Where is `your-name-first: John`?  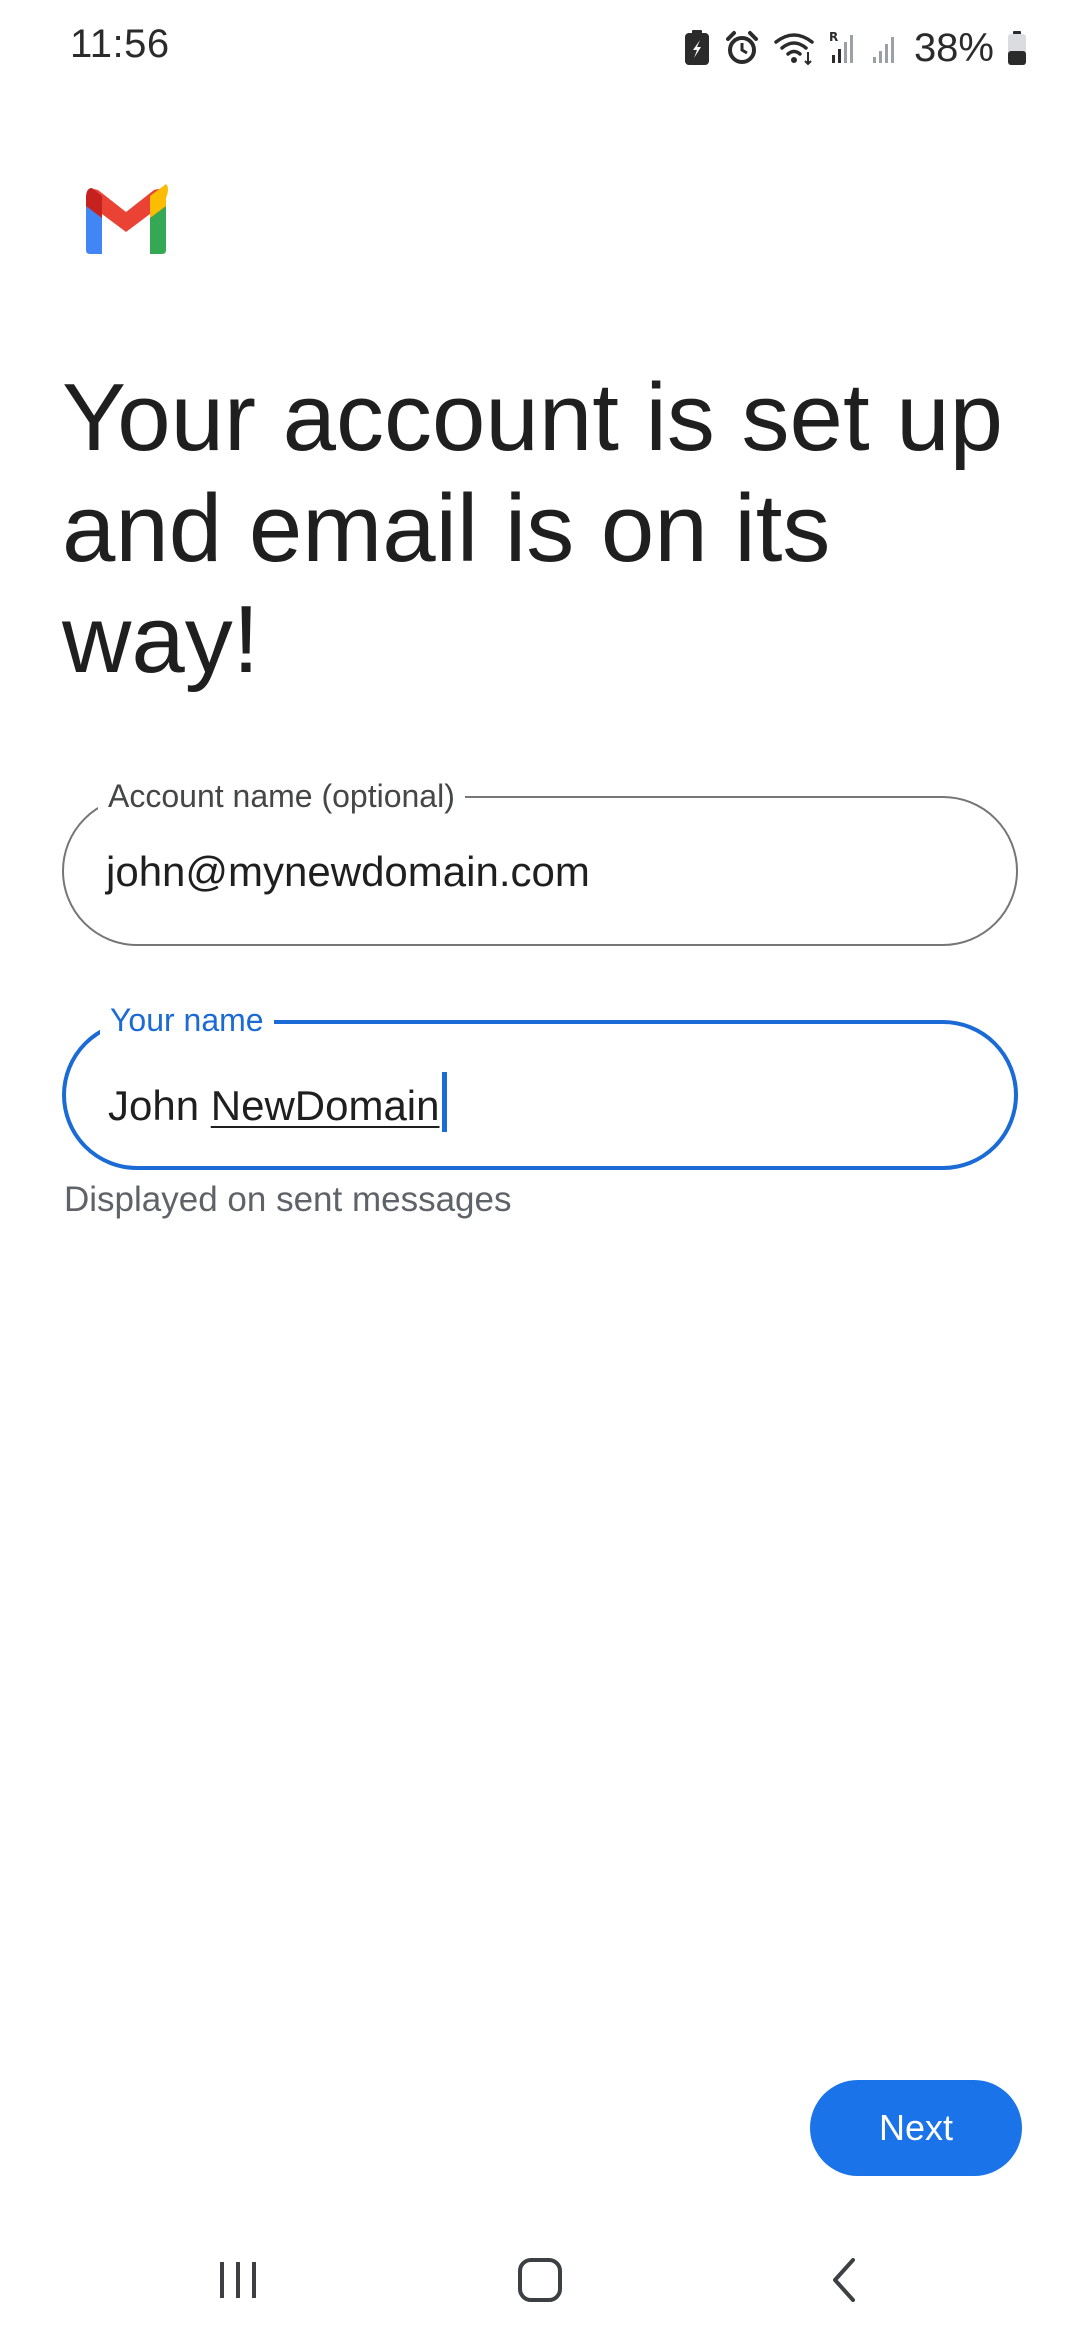 your-name-first: John is located at coordinates (154, 1105).